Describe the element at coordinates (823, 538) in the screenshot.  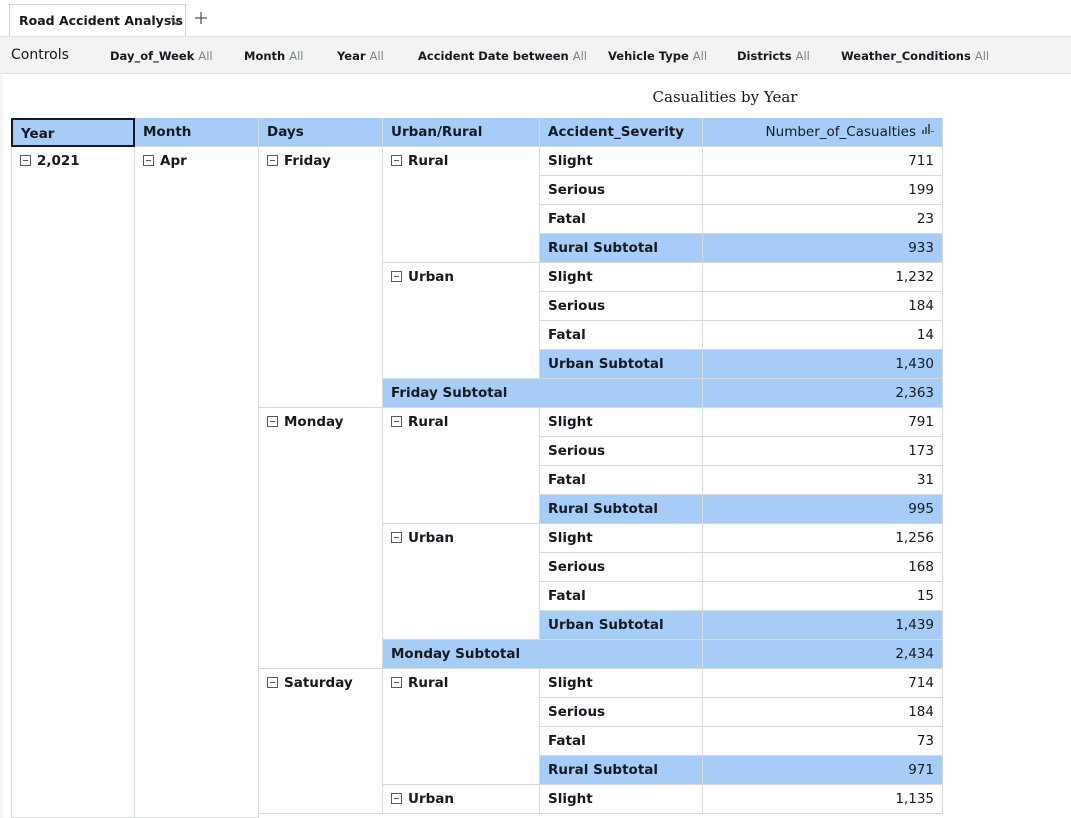
I see `casualties-value-cell: 1,256` at that location.